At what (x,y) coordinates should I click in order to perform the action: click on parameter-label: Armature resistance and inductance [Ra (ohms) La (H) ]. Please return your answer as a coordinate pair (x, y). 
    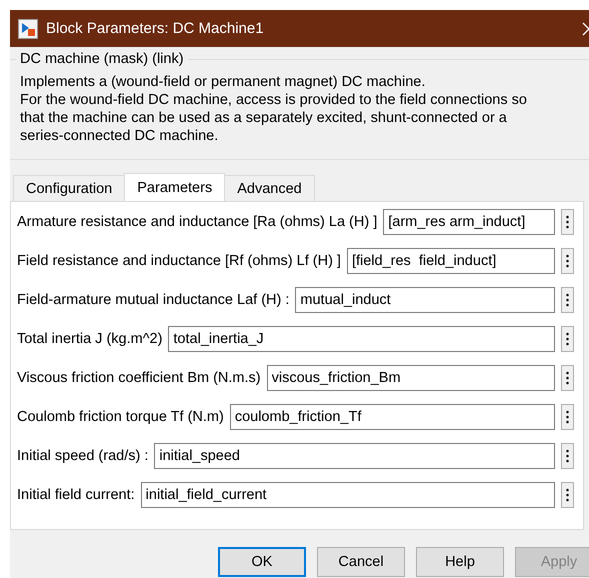
    Looking at the image, I should click on (197, 222).